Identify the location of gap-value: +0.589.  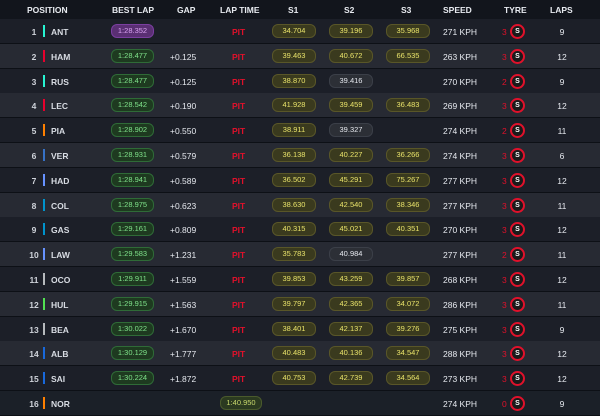
(183, 180).